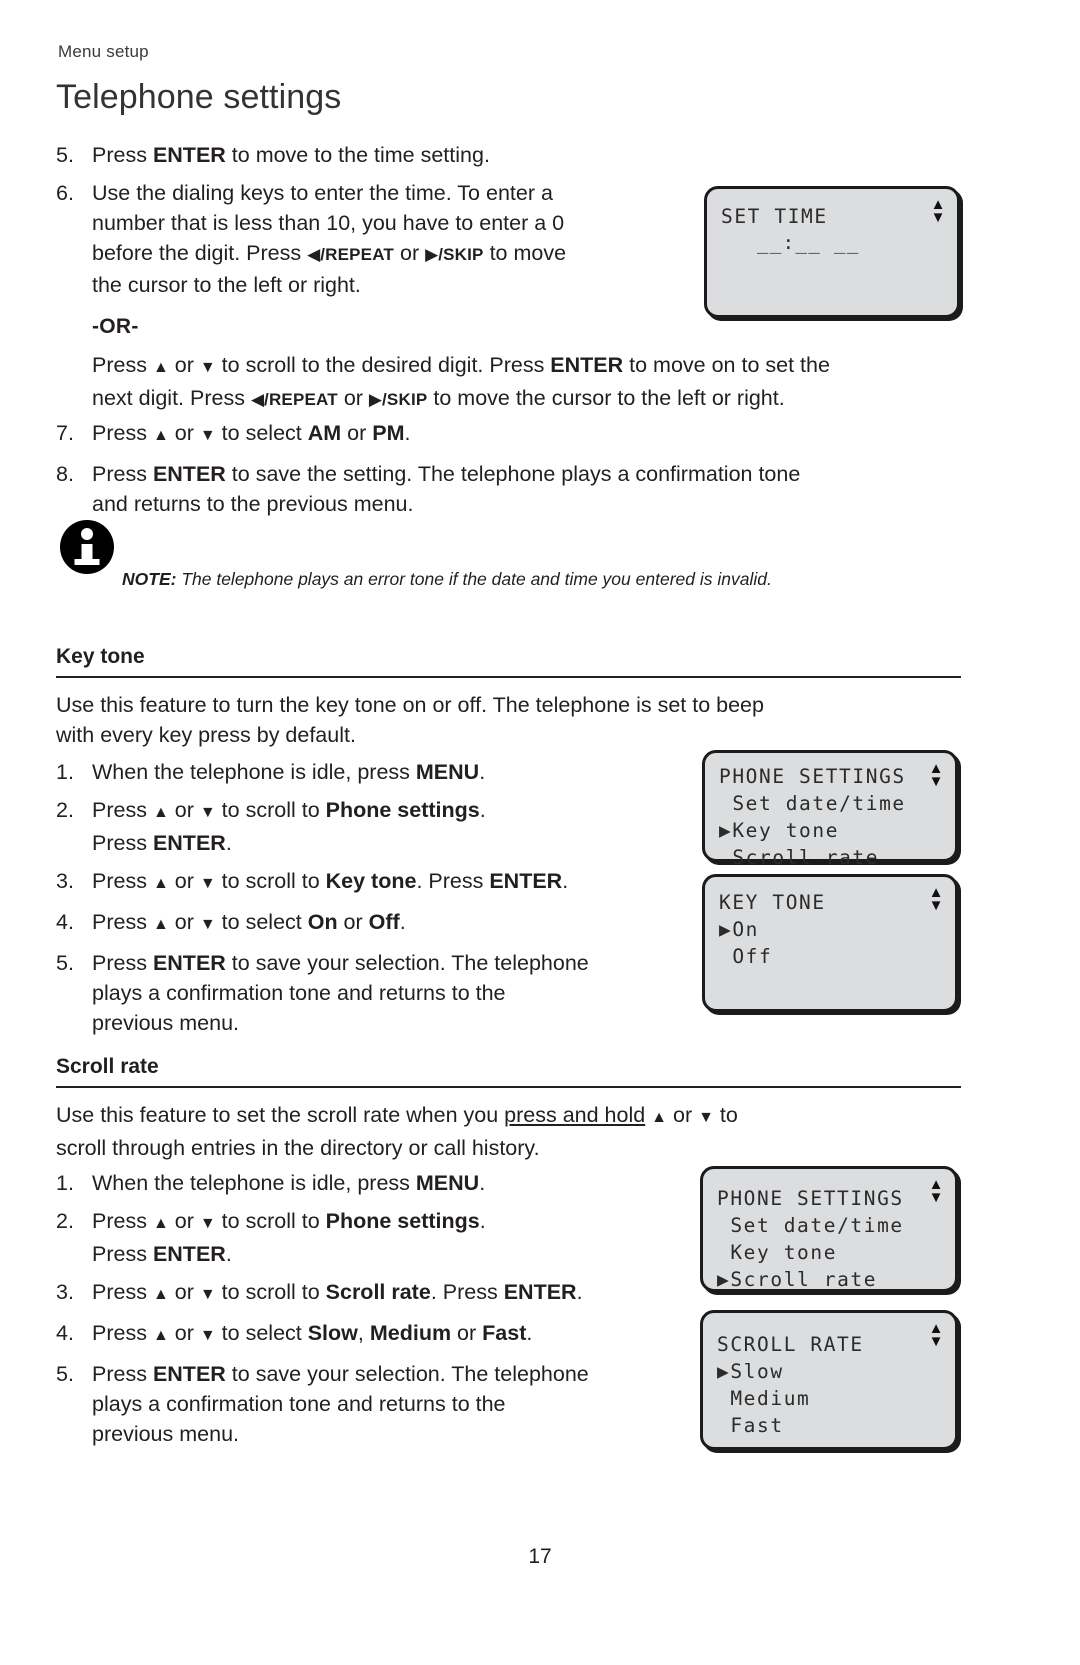  What do you see at coordinates (405, 399) in the screenshot?
I see `skip-key-label: /SKIP` at bounding box center [405, 399].